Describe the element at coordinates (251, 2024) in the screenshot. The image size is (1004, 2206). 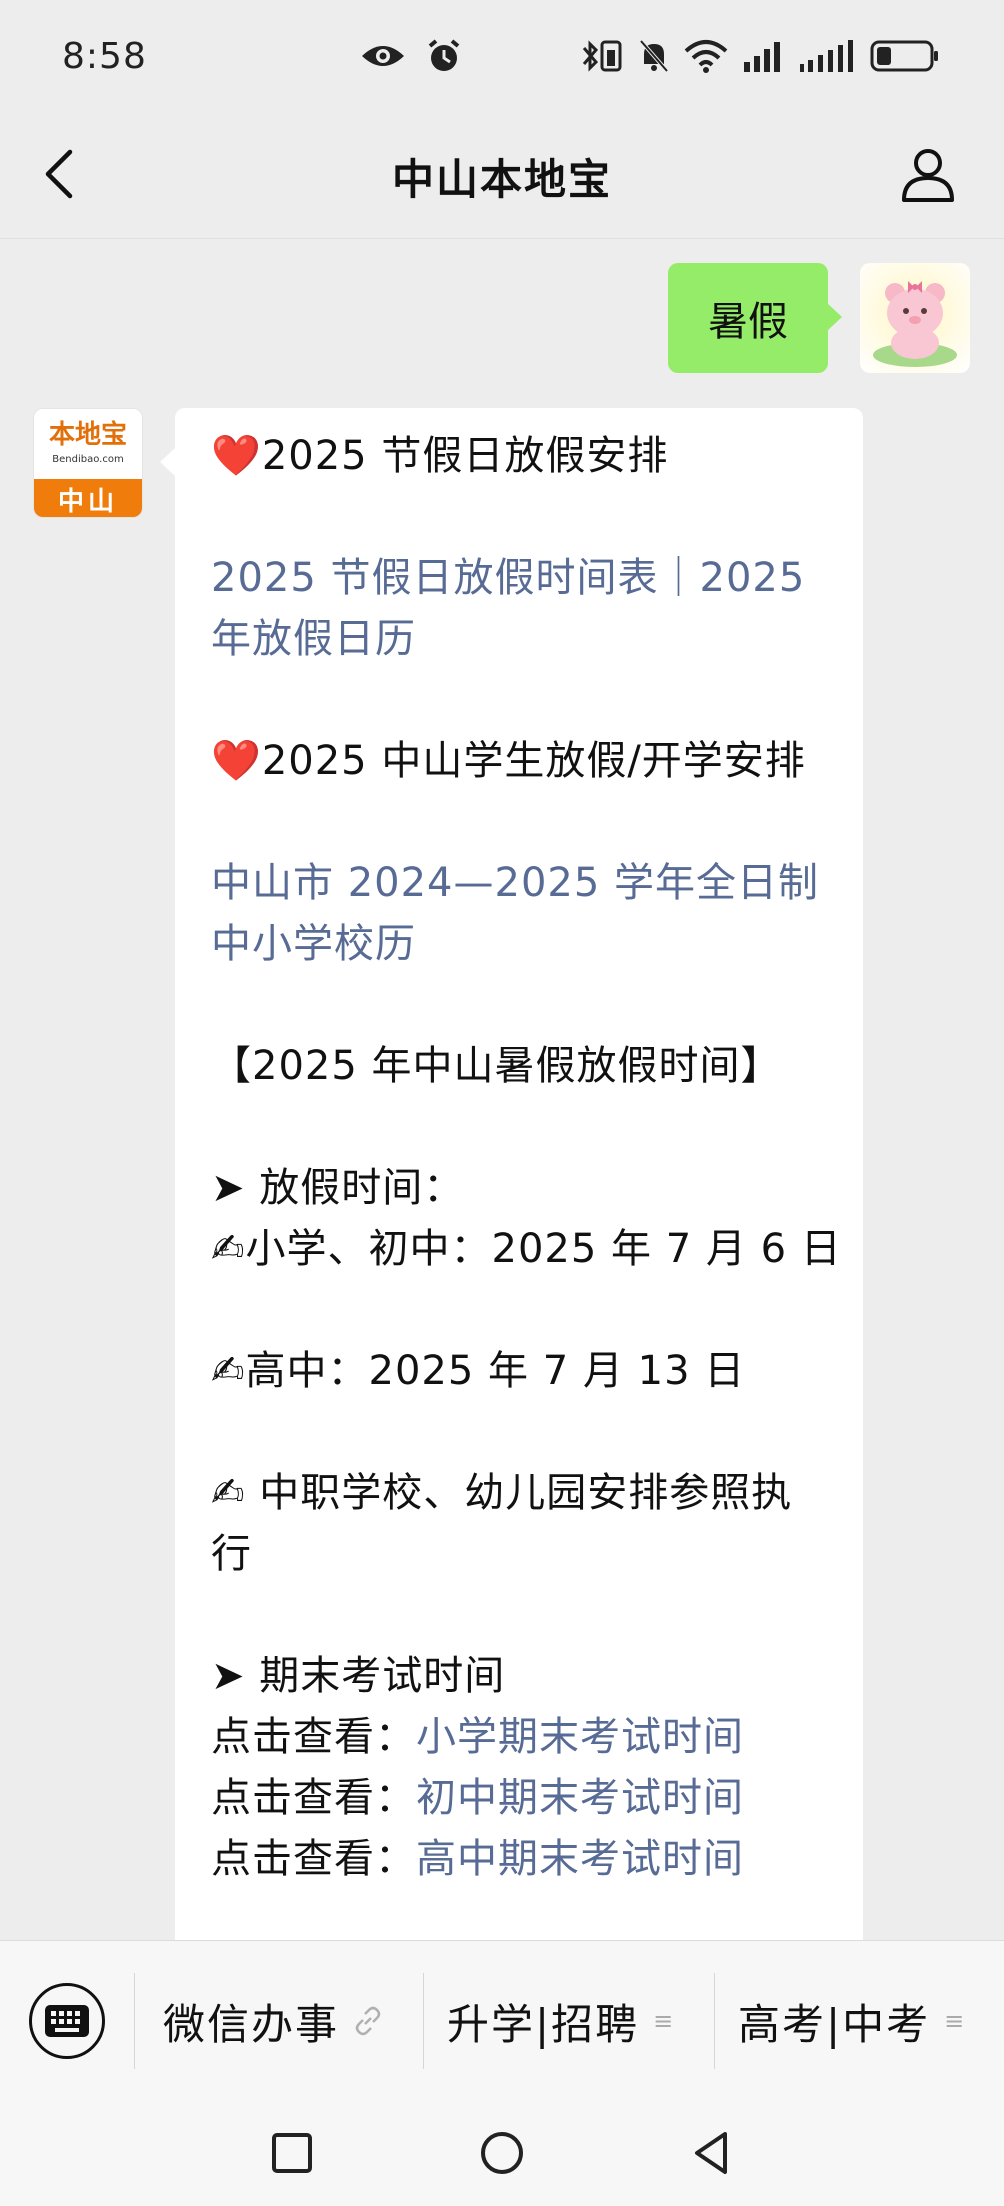
I see `menu-label: 微信办事` at that location.